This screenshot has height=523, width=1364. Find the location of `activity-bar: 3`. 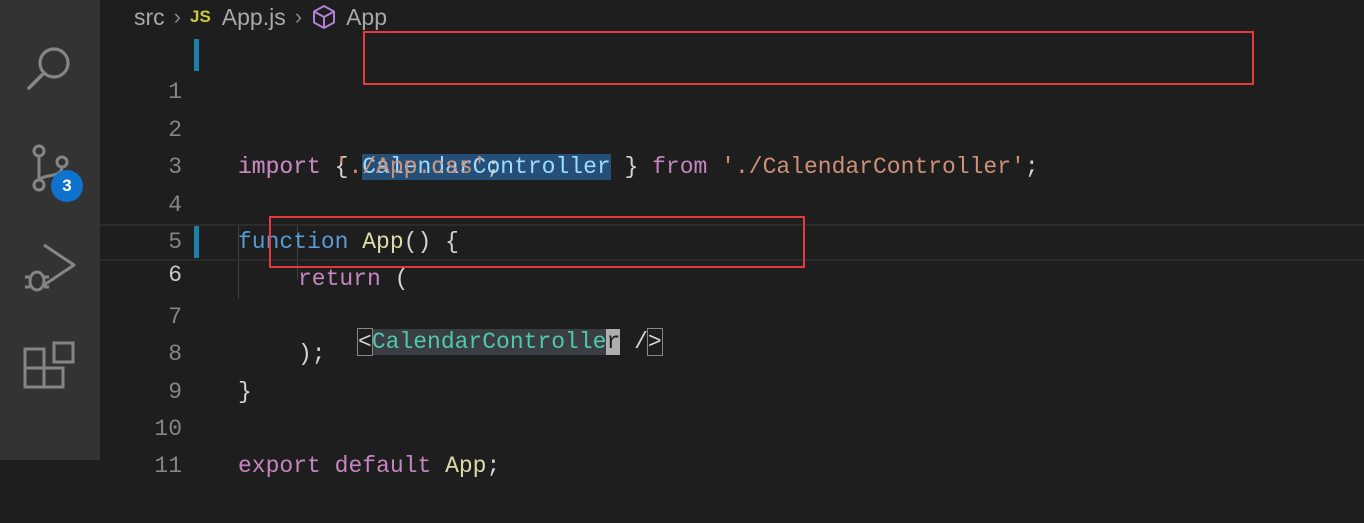

activity-bar: 3 is located at coordinates (50, 230).